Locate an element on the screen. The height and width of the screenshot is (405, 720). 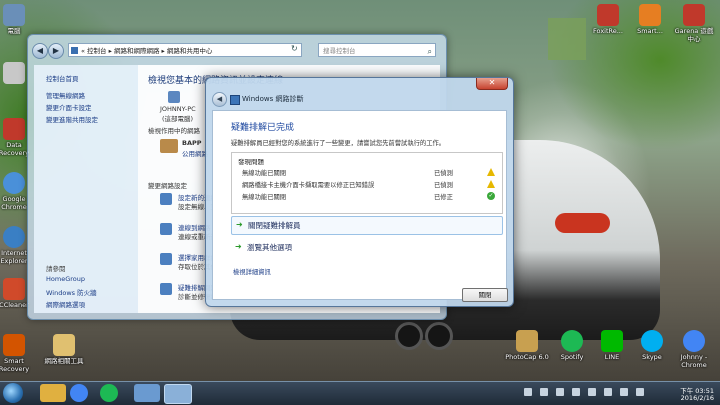
wallpaper-car-exhaust is located at coordinates (439, 336).